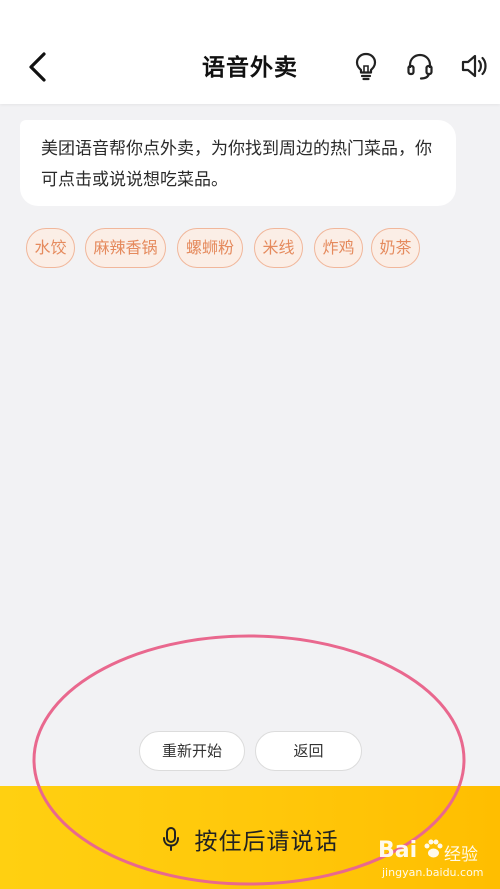  Describe the element at coordinates (398, 850) in the screenshot. I see `watermark-logo: Bai` at that location.